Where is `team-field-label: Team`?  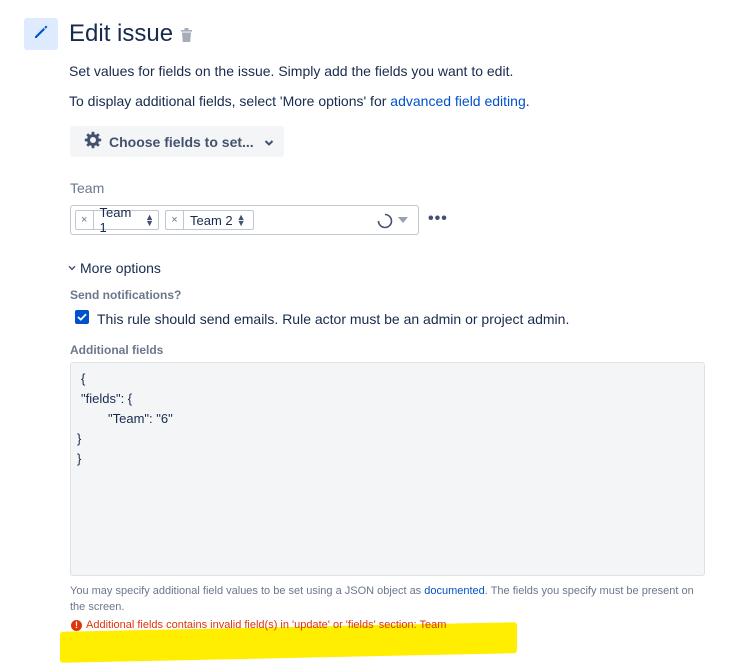 team-field-label: Team is located at coordinates (87, 188).